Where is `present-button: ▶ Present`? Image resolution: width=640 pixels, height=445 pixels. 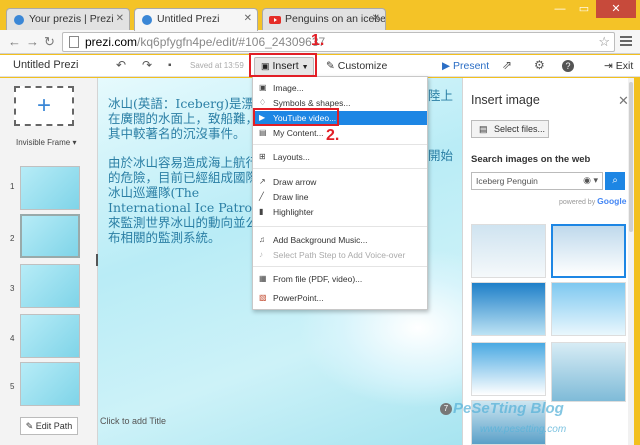
present-button: ▶ Present is located at coordinates (465, 66).